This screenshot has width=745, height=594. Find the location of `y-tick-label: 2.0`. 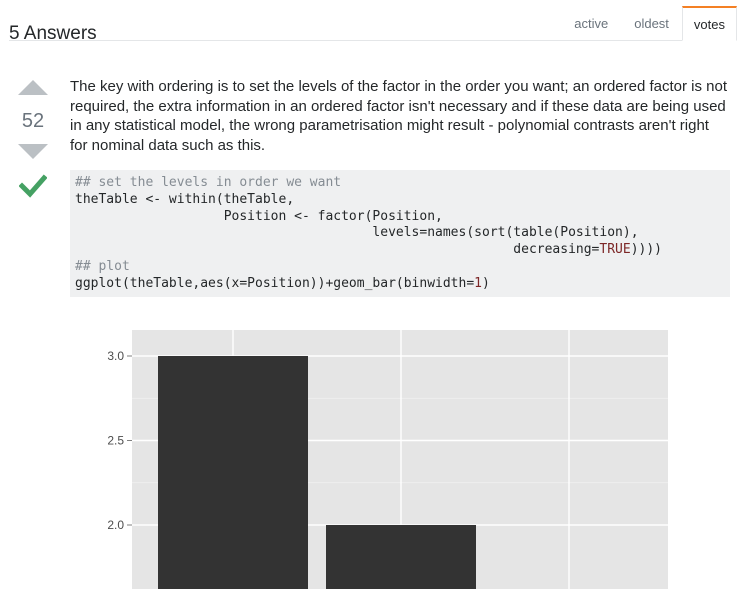

y-tick-label: 2.0 is located at coordinates (115, 525).